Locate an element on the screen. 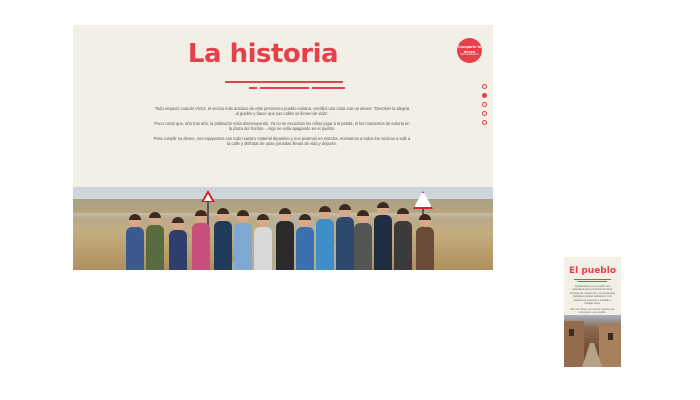  page-title: La historia is located at coordinates (263, 54).